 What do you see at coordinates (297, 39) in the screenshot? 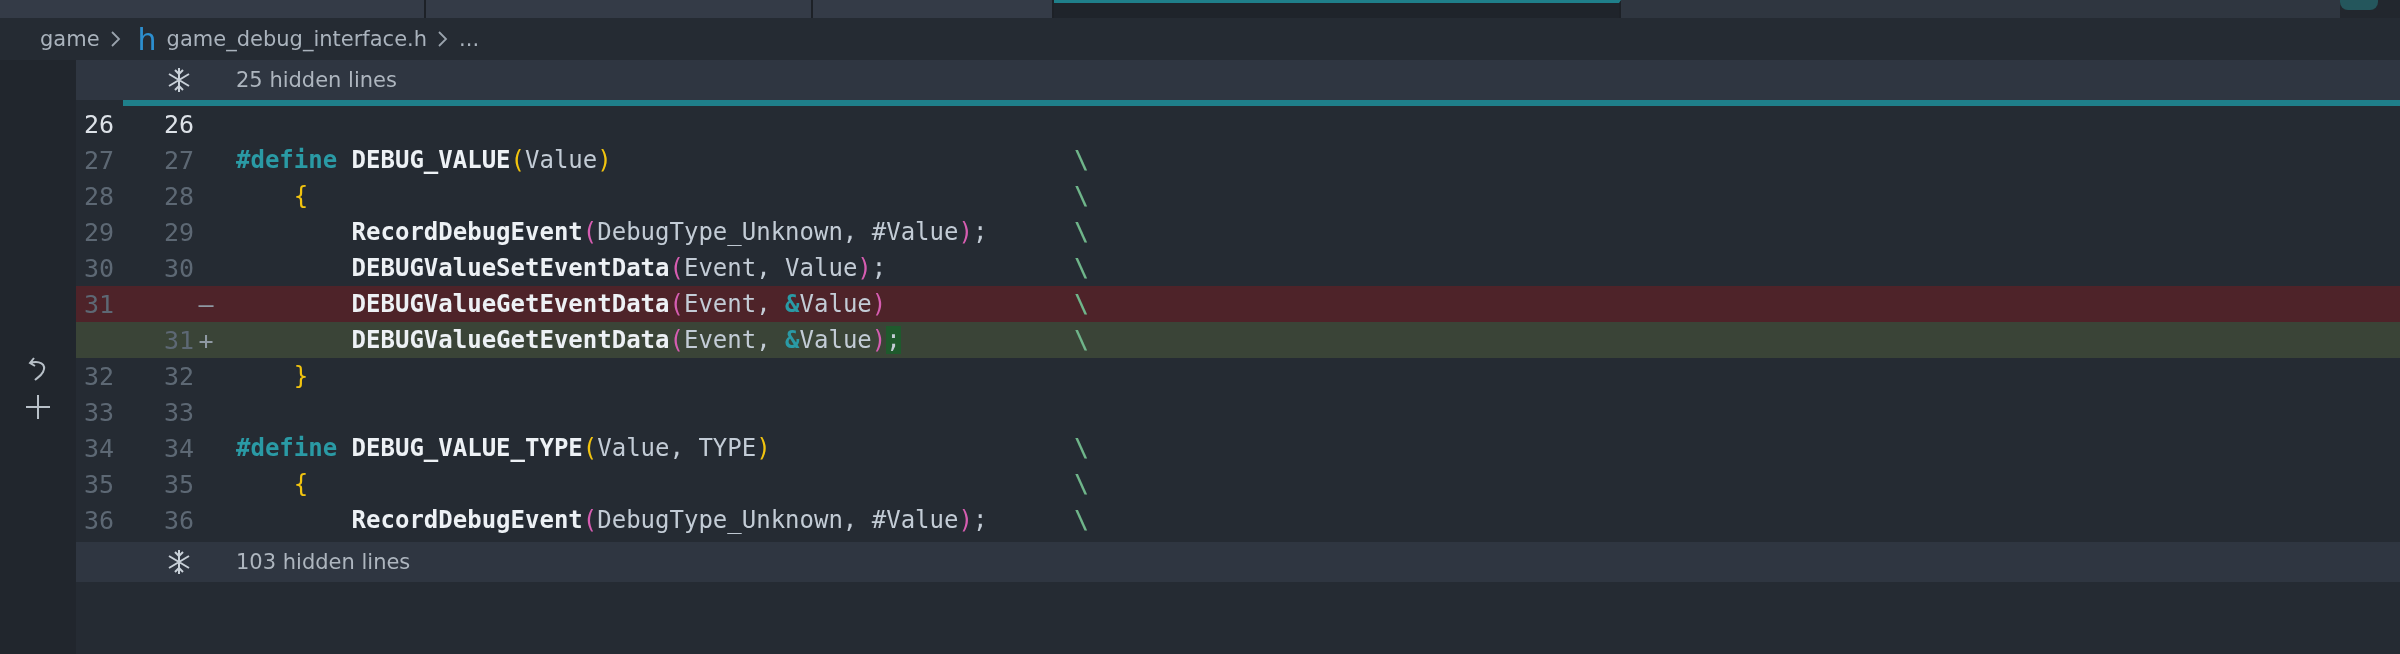
I see `breadcrumb-item: game_debug_interface.h` at bounding box center [297, 39].